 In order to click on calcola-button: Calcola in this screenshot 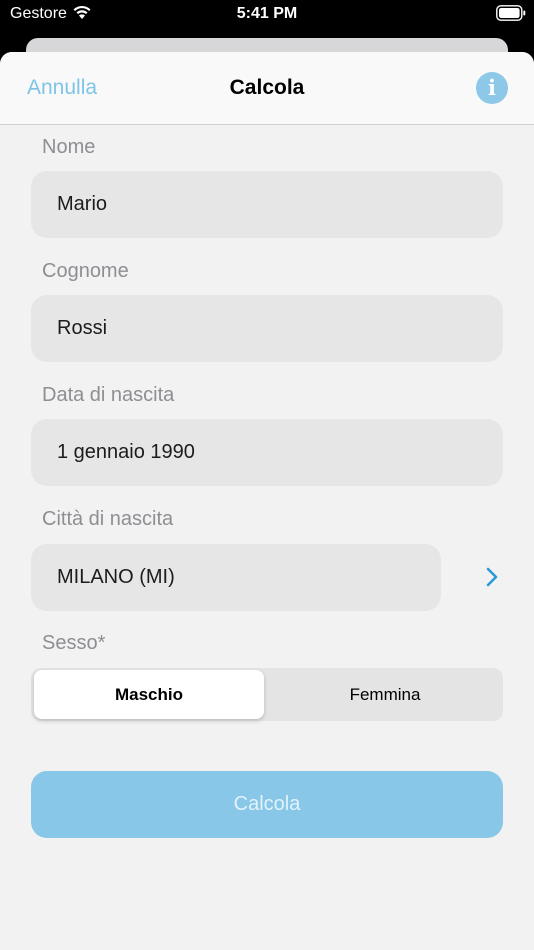, I will do `click(267, 804)`.